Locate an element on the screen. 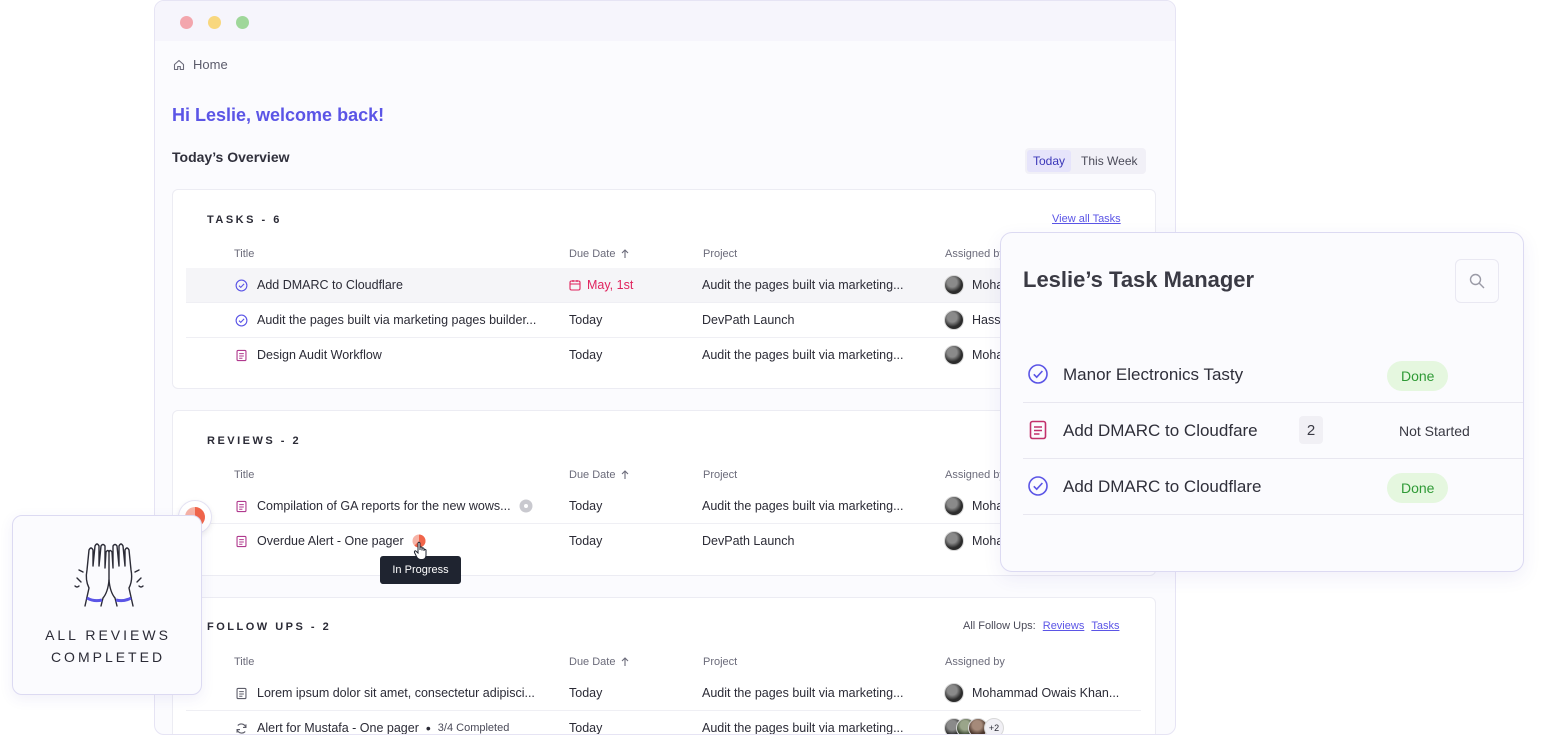 This screenshot has width=1546, height=735. review-title-label: Overdue Alert - One pager is located at coordinates (330, 541).